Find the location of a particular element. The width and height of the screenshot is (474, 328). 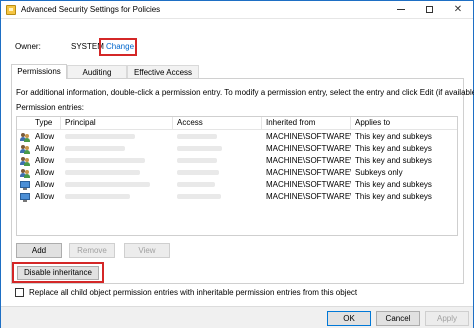

close-icon: ✕ is located at coordinates (458, 9).